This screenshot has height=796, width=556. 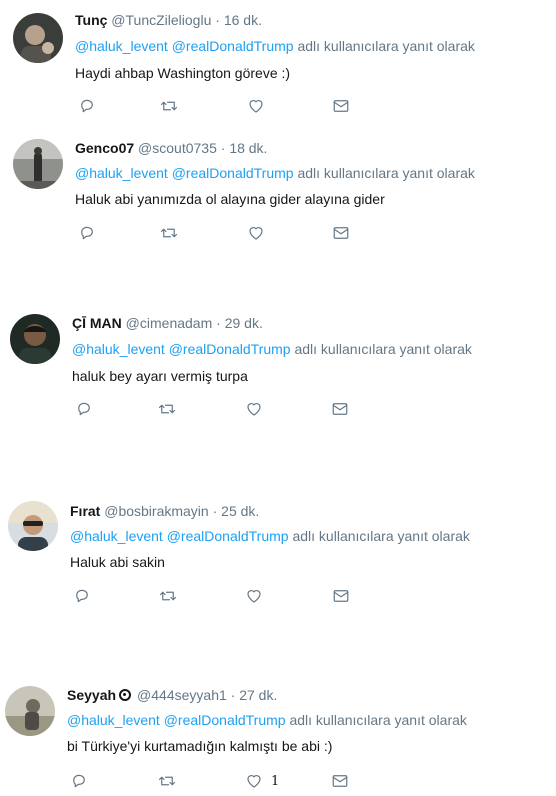 I want to click on user-handle: @scout0735, so click(x=177, y=148).